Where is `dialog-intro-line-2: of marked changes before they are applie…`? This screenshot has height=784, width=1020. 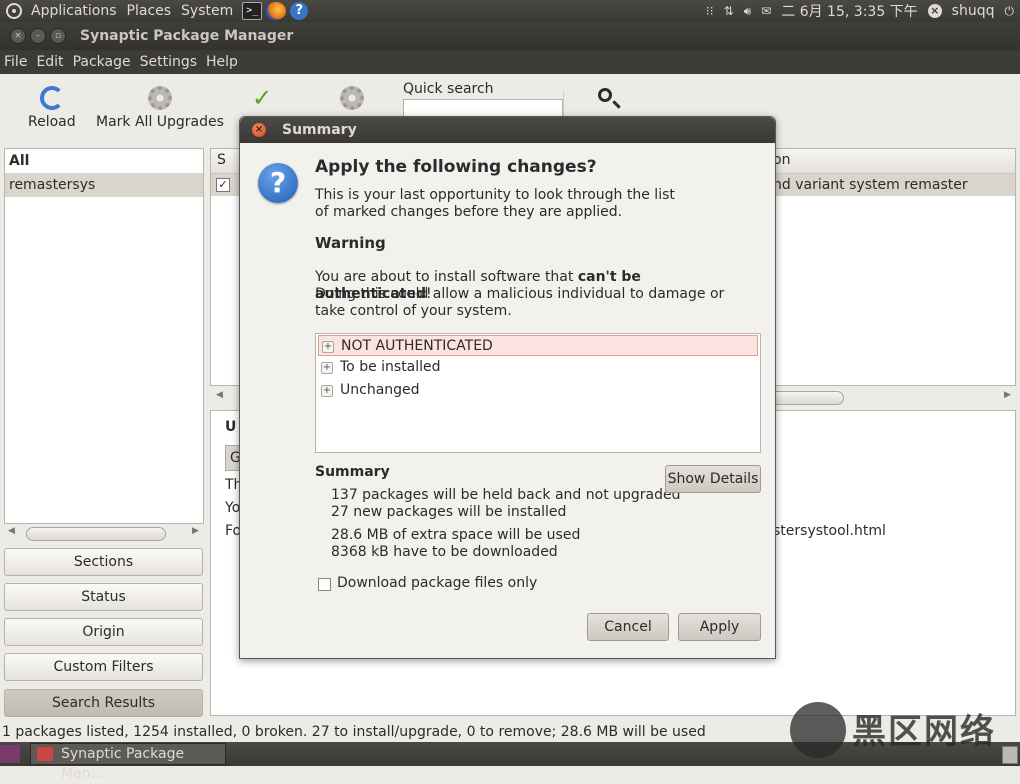 dialog-intro-line-2: of marked changes before they are applie… is located at coordinates (469, 212).